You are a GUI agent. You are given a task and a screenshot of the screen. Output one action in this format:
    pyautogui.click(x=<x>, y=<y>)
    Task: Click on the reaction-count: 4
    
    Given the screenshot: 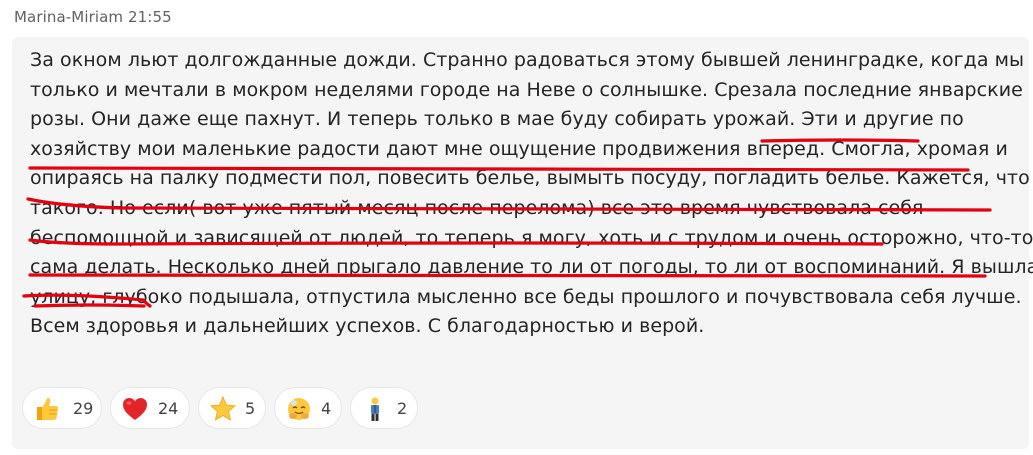 What is the action you would take?
    pyautogui.click(x=326, y=408)
    